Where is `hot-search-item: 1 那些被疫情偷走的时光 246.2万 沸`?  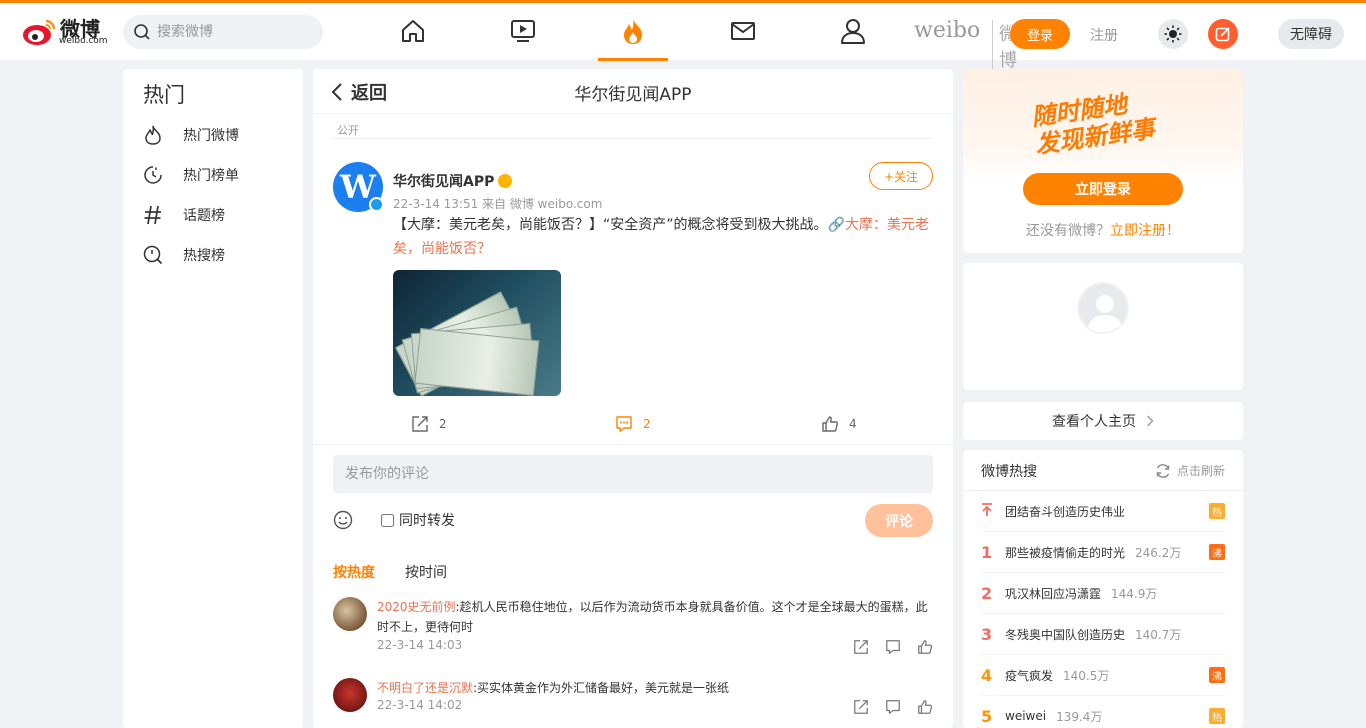 hot-search-item: 1 那些被疫情偷走的时光 246.2万 沸 is located at coordinates (1103, 552).